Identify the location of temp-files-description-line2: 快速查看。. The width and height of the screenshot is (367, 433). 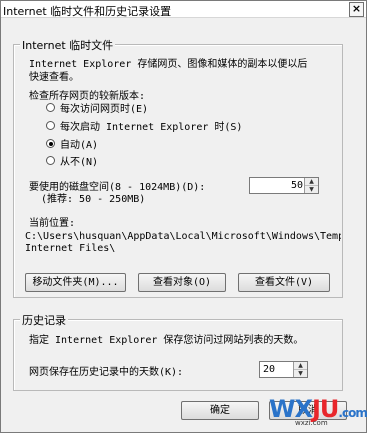
(54, 77).